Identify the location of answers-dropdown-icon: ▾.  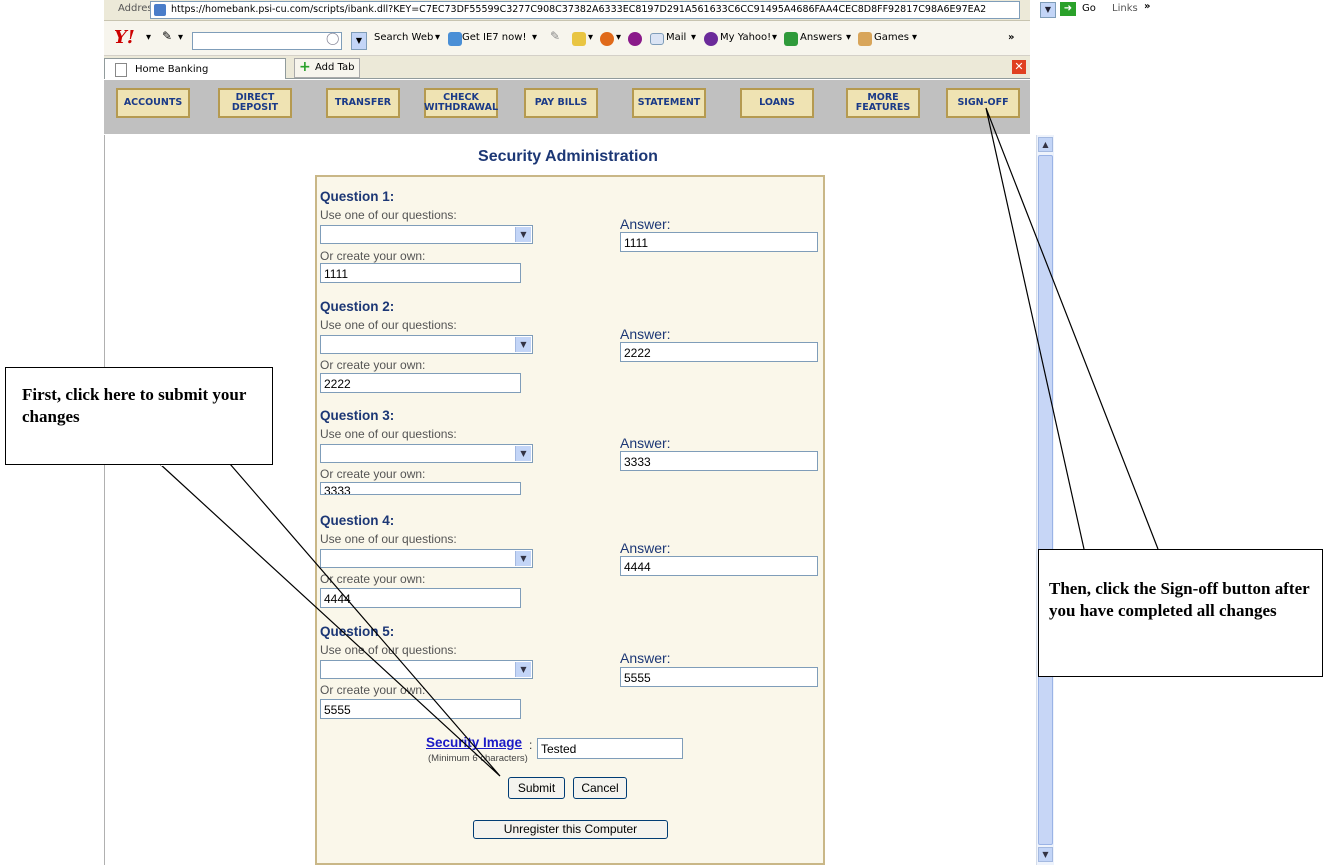
(848, 37).